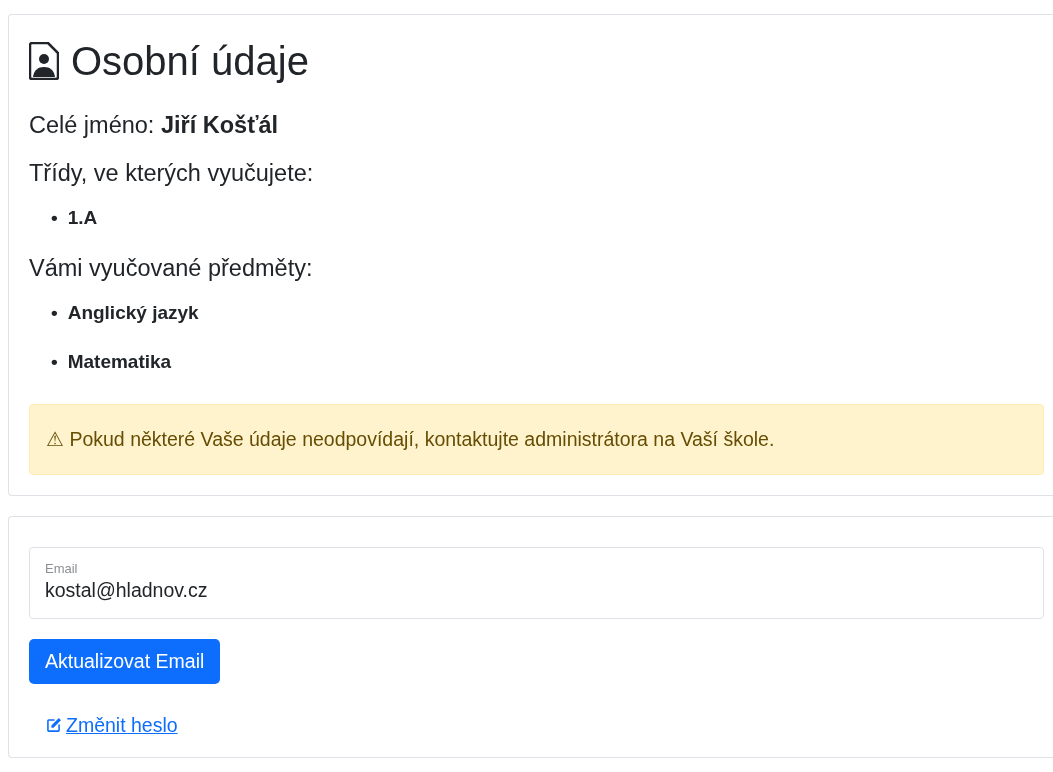 The image size is (1053, 772). Describe the element at coordinates (53, 725) in the screenshot. I see `edit-icon` at that location.